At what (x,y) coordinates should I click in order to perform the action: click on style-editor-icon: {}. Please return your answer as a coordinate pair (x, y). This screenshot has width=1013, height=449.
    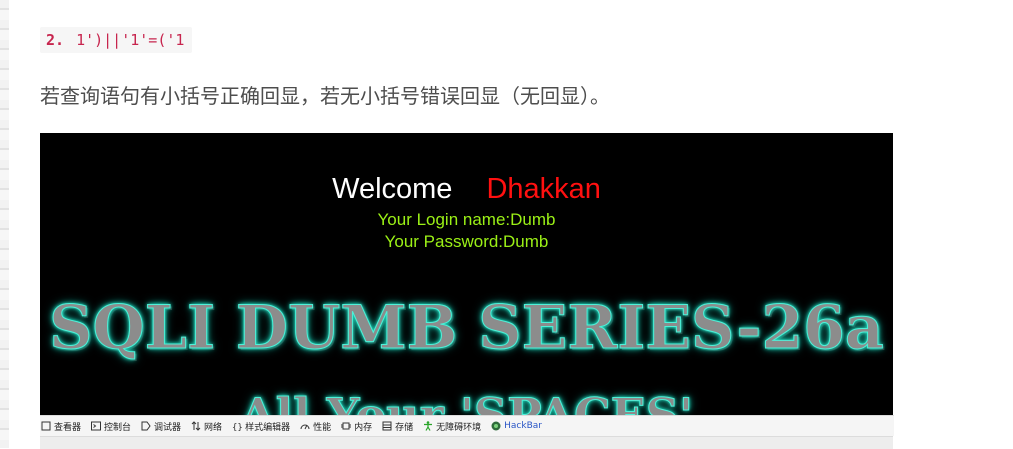
    Looking at the image, I should click on (237, 427).